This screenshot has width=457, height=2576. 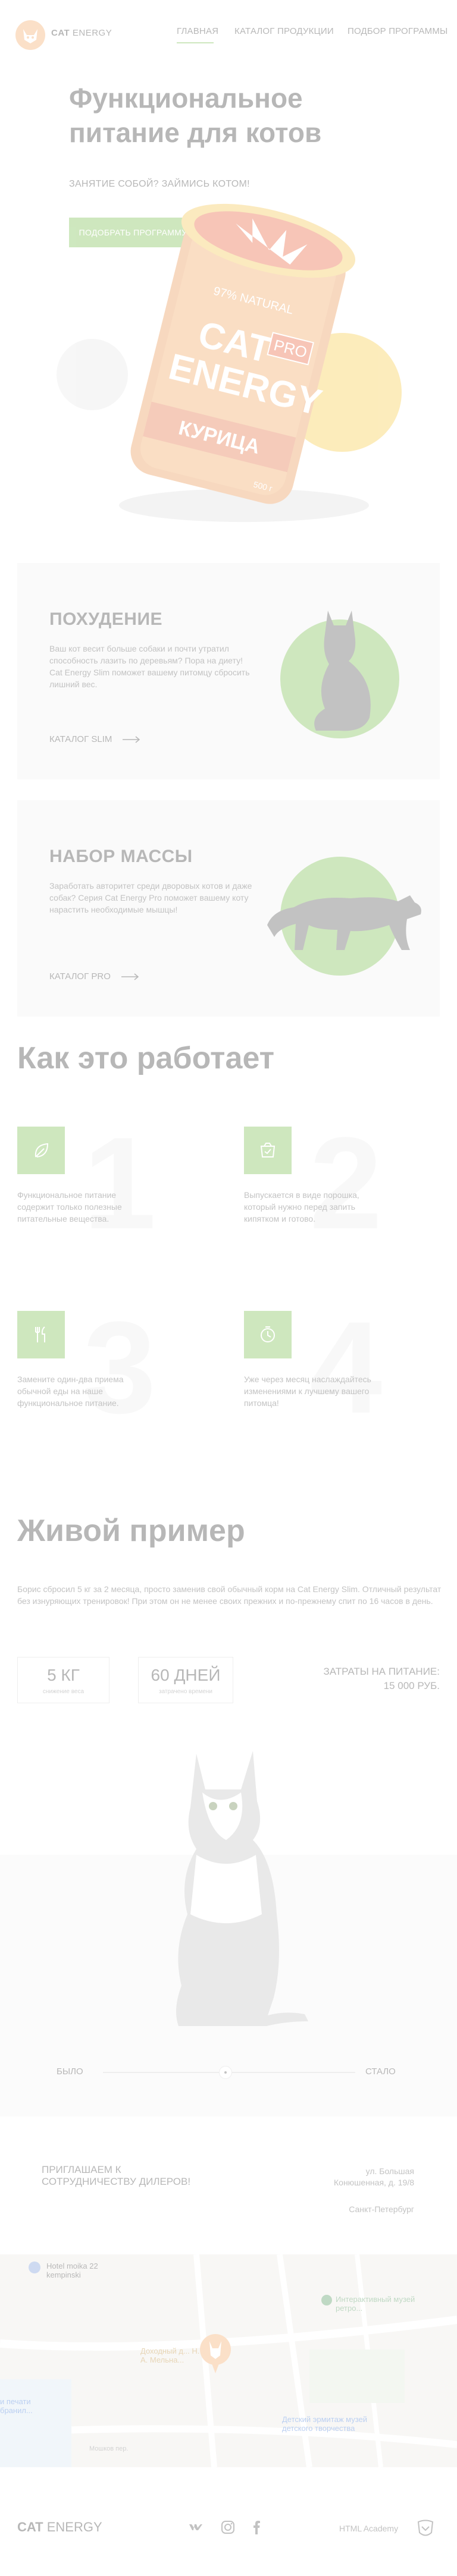 I want to click on footer-logo: CAT ENERGY, so click(x=59, y=2527).